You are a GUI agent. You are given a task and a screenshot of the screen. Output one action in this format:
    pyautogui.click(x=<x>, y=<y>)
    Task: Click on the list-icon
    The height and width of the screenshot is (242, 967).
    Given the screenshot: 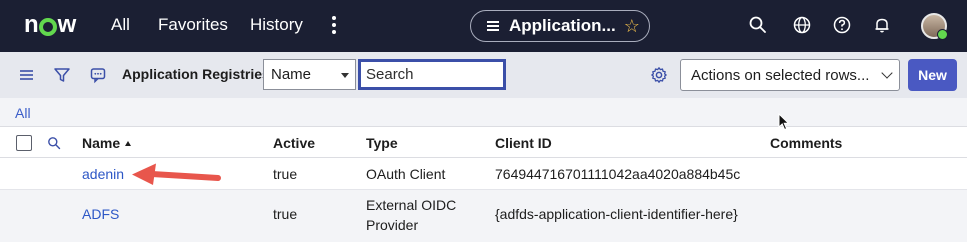 What is the action you would take?
    pyautogui.click(x=493, y=26)
    